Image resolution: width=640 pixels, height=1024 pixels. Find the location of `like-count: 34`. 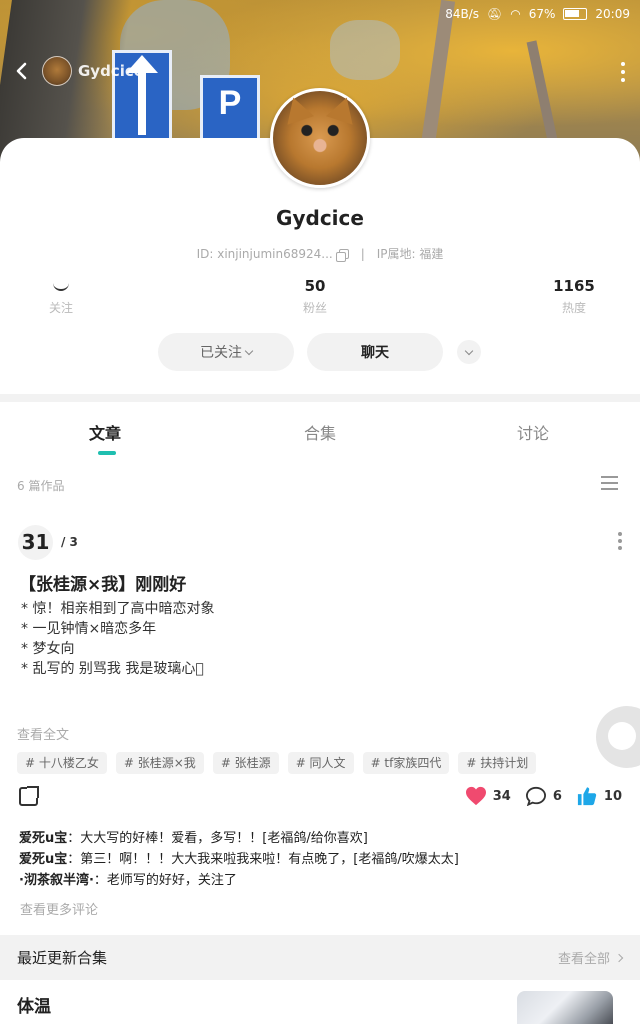

like-count: 34 is located at coordinates (501, 796).